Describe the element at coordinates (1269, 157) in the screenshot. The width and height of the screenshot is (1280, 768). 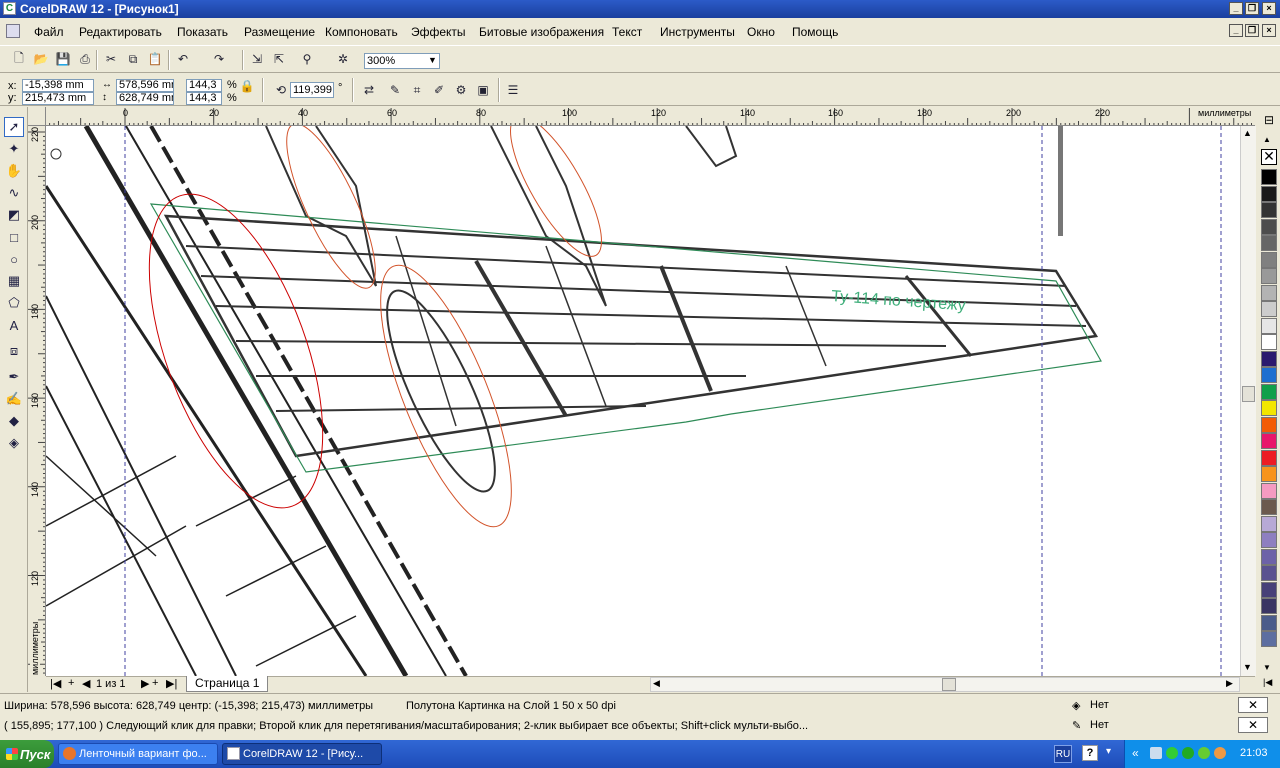
I see `no-color-swatch-icon: ✕` at that location.